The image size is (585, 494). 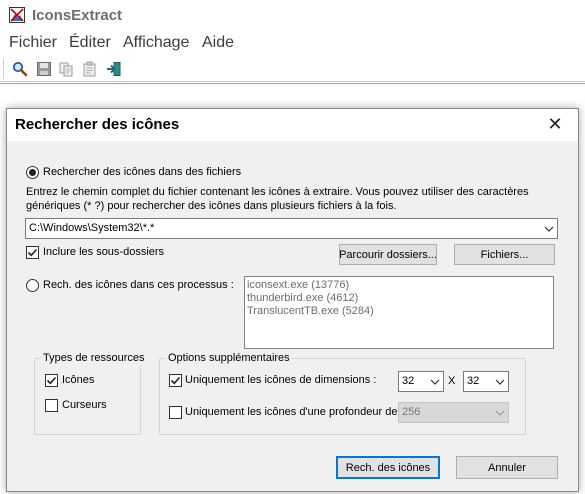 What do you see at coordinates (4, 69) in the screenshot?
I see `toolbar-grip` at bounding box center [4, 69].